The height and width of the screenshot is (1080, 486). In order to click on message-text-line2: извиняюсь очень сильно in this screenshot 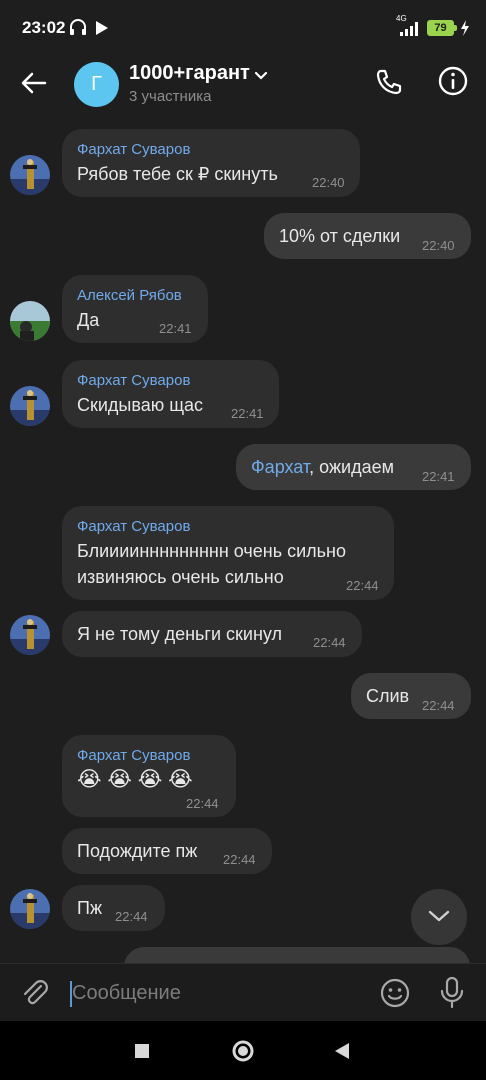, I will do `click(180, 577)`.